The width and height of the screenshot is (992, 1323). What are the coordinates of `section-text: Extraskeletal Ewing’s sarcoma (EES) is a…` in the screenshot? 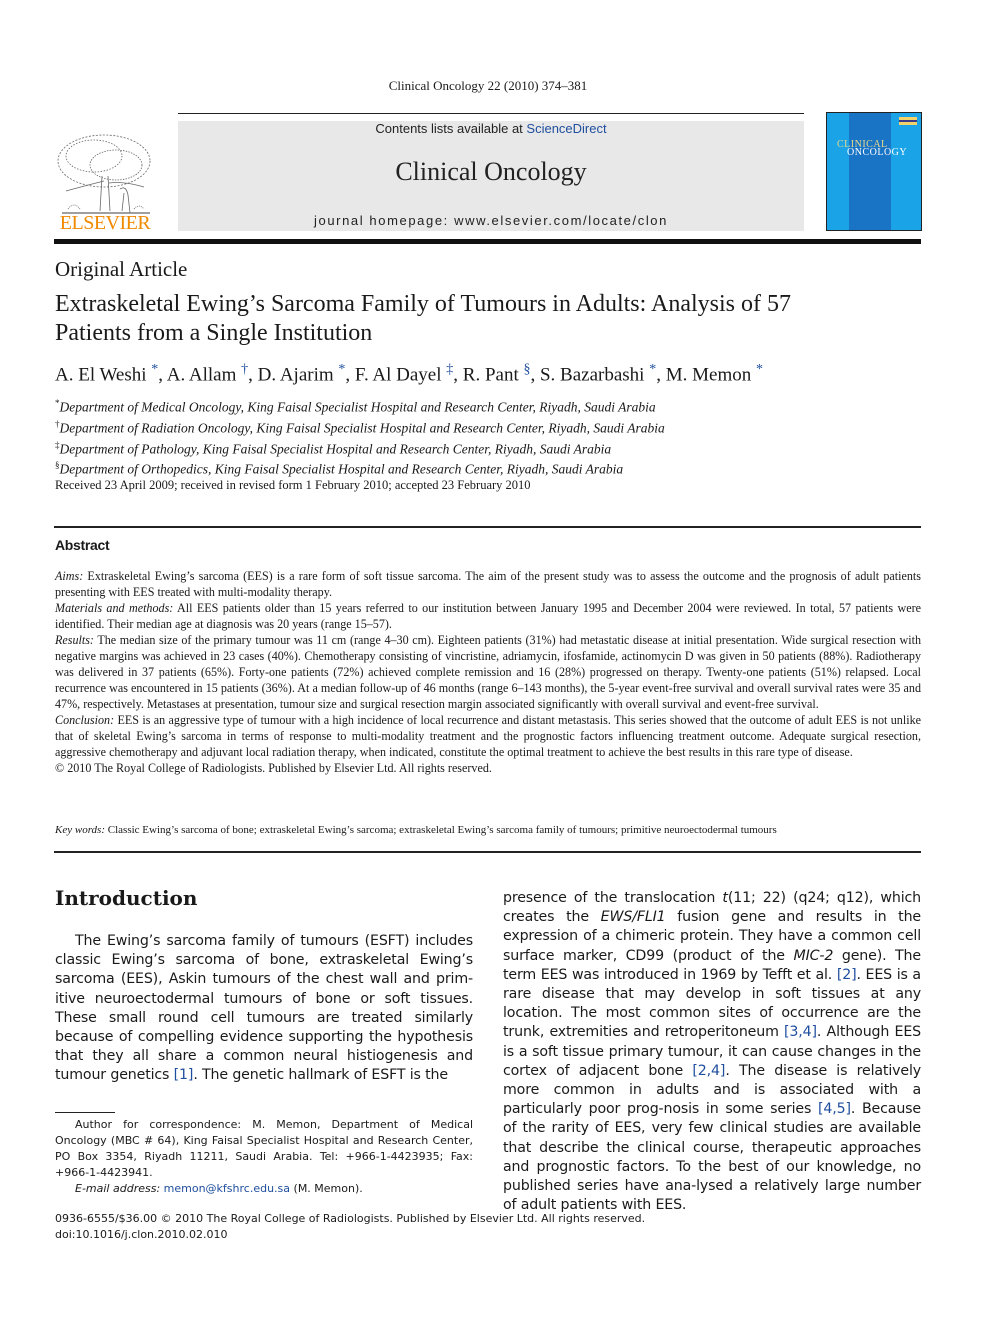 It's located at (488, 584).